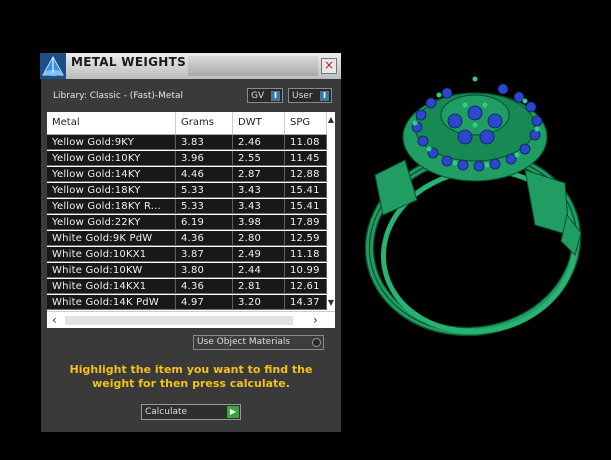 This screenshot has width=611, height=460. What do you see at coordinates (306, 158) in the screenshot?
I see `cell-spg: 11.45` at bounding box center [306, 158].